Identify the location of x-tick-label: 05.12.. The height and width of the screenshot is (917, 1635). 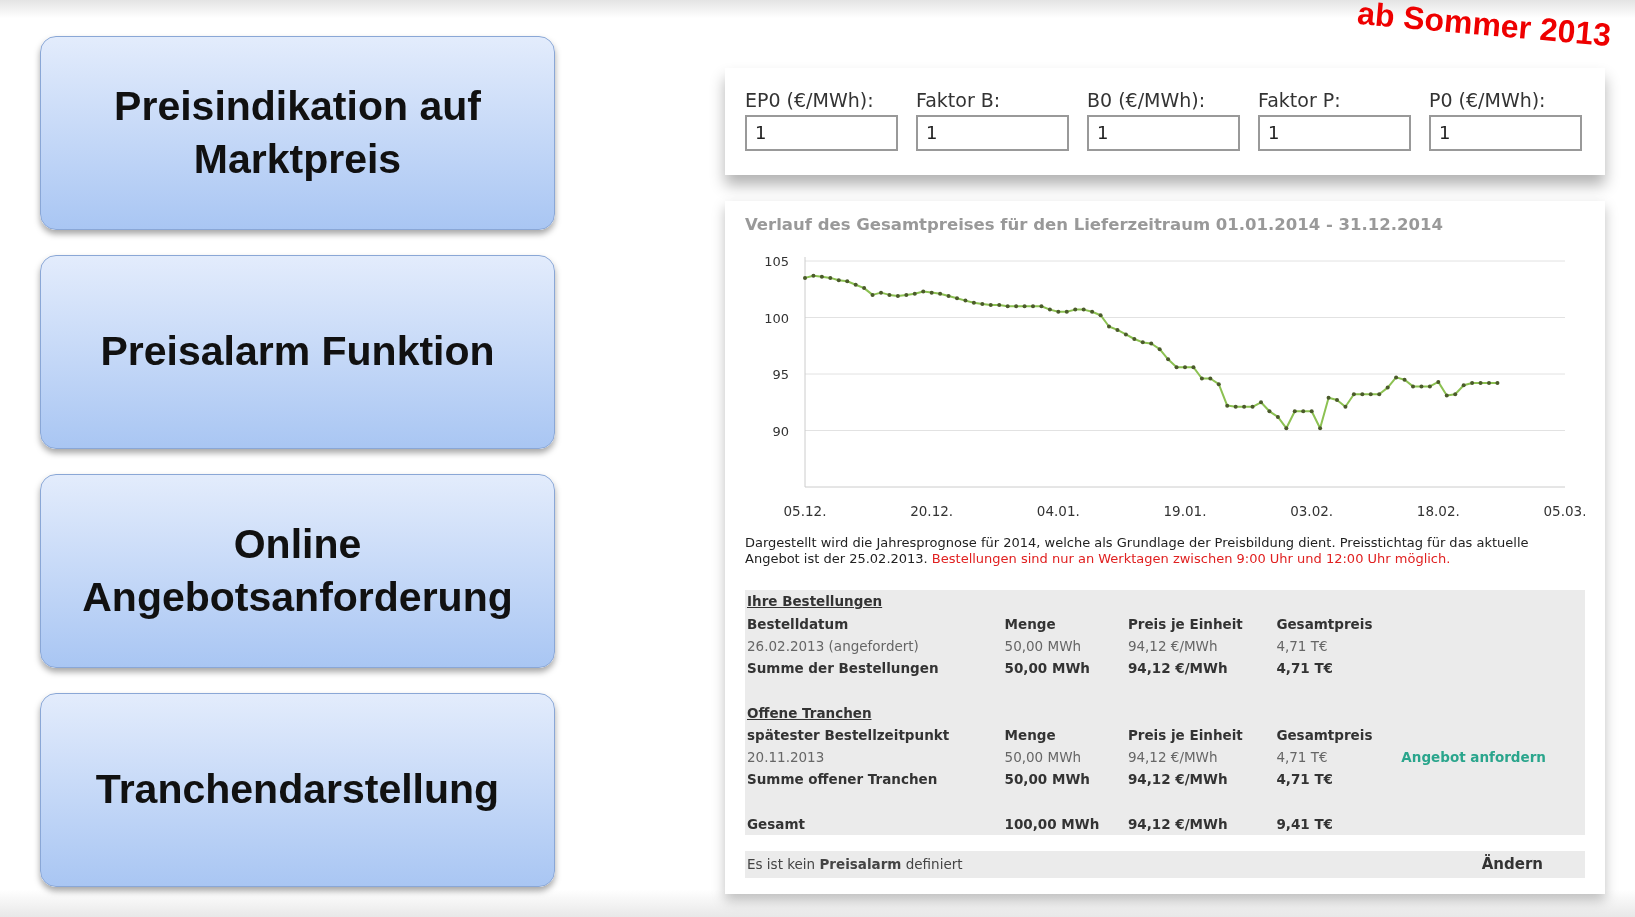
(805, 511).